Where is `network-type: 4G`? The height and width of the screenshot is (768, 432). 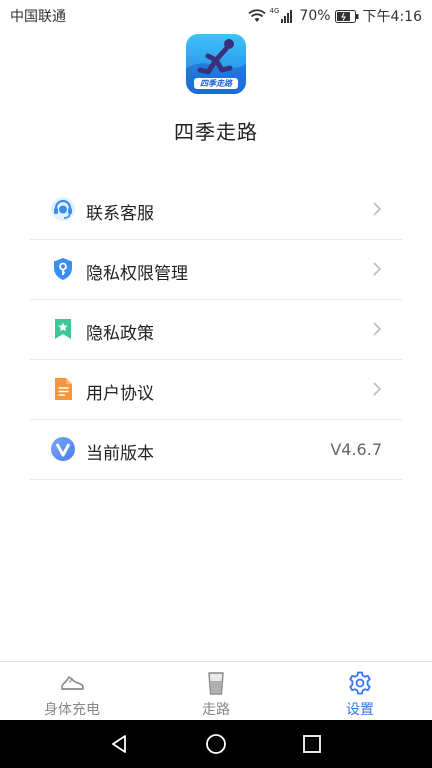
network-type: 4G is located at coordinates (274, 11).